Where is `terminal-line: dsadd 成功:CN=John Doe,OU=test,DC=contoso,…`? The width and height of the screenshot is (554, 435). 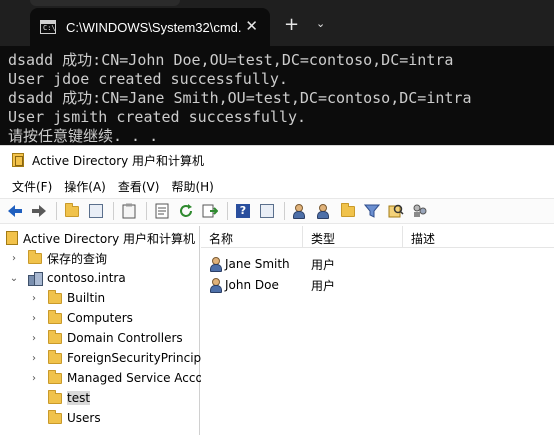
terminal-line: dsadd 成功:CN=John Doe,OU=test,DC=contoso,… is located at coordinates (231, 60).